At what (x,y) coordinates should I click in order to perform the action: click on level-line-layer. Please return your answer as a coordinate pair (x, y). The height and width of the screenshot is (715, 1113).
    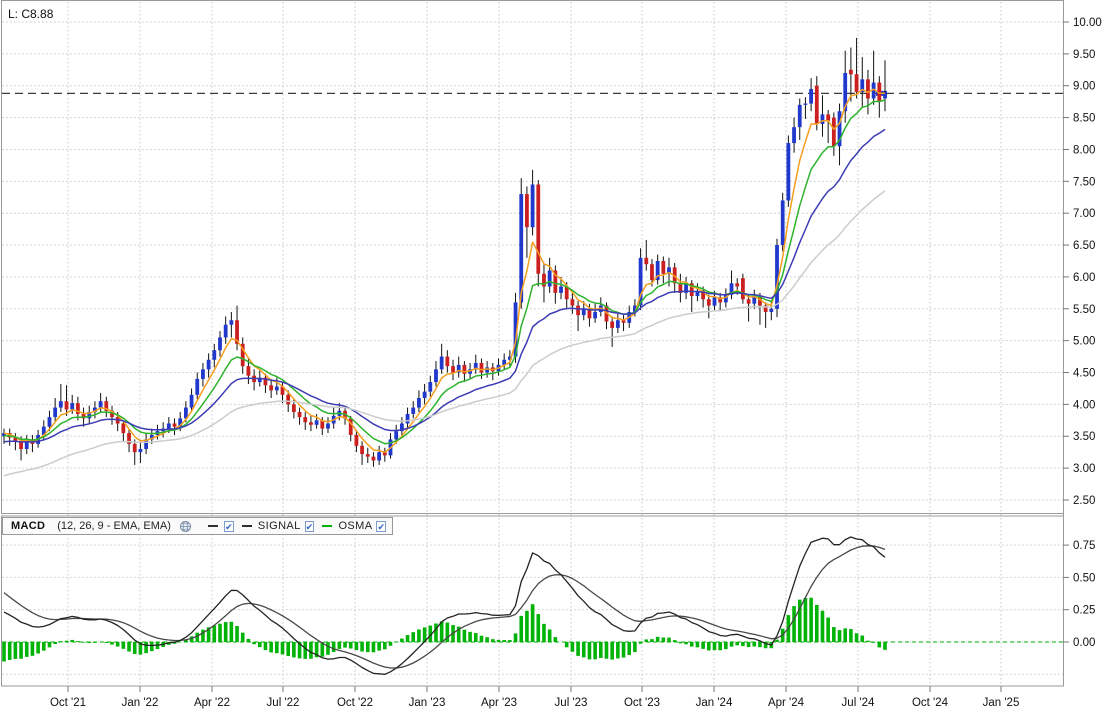
    Looking at the image, I should click on (532, 93).